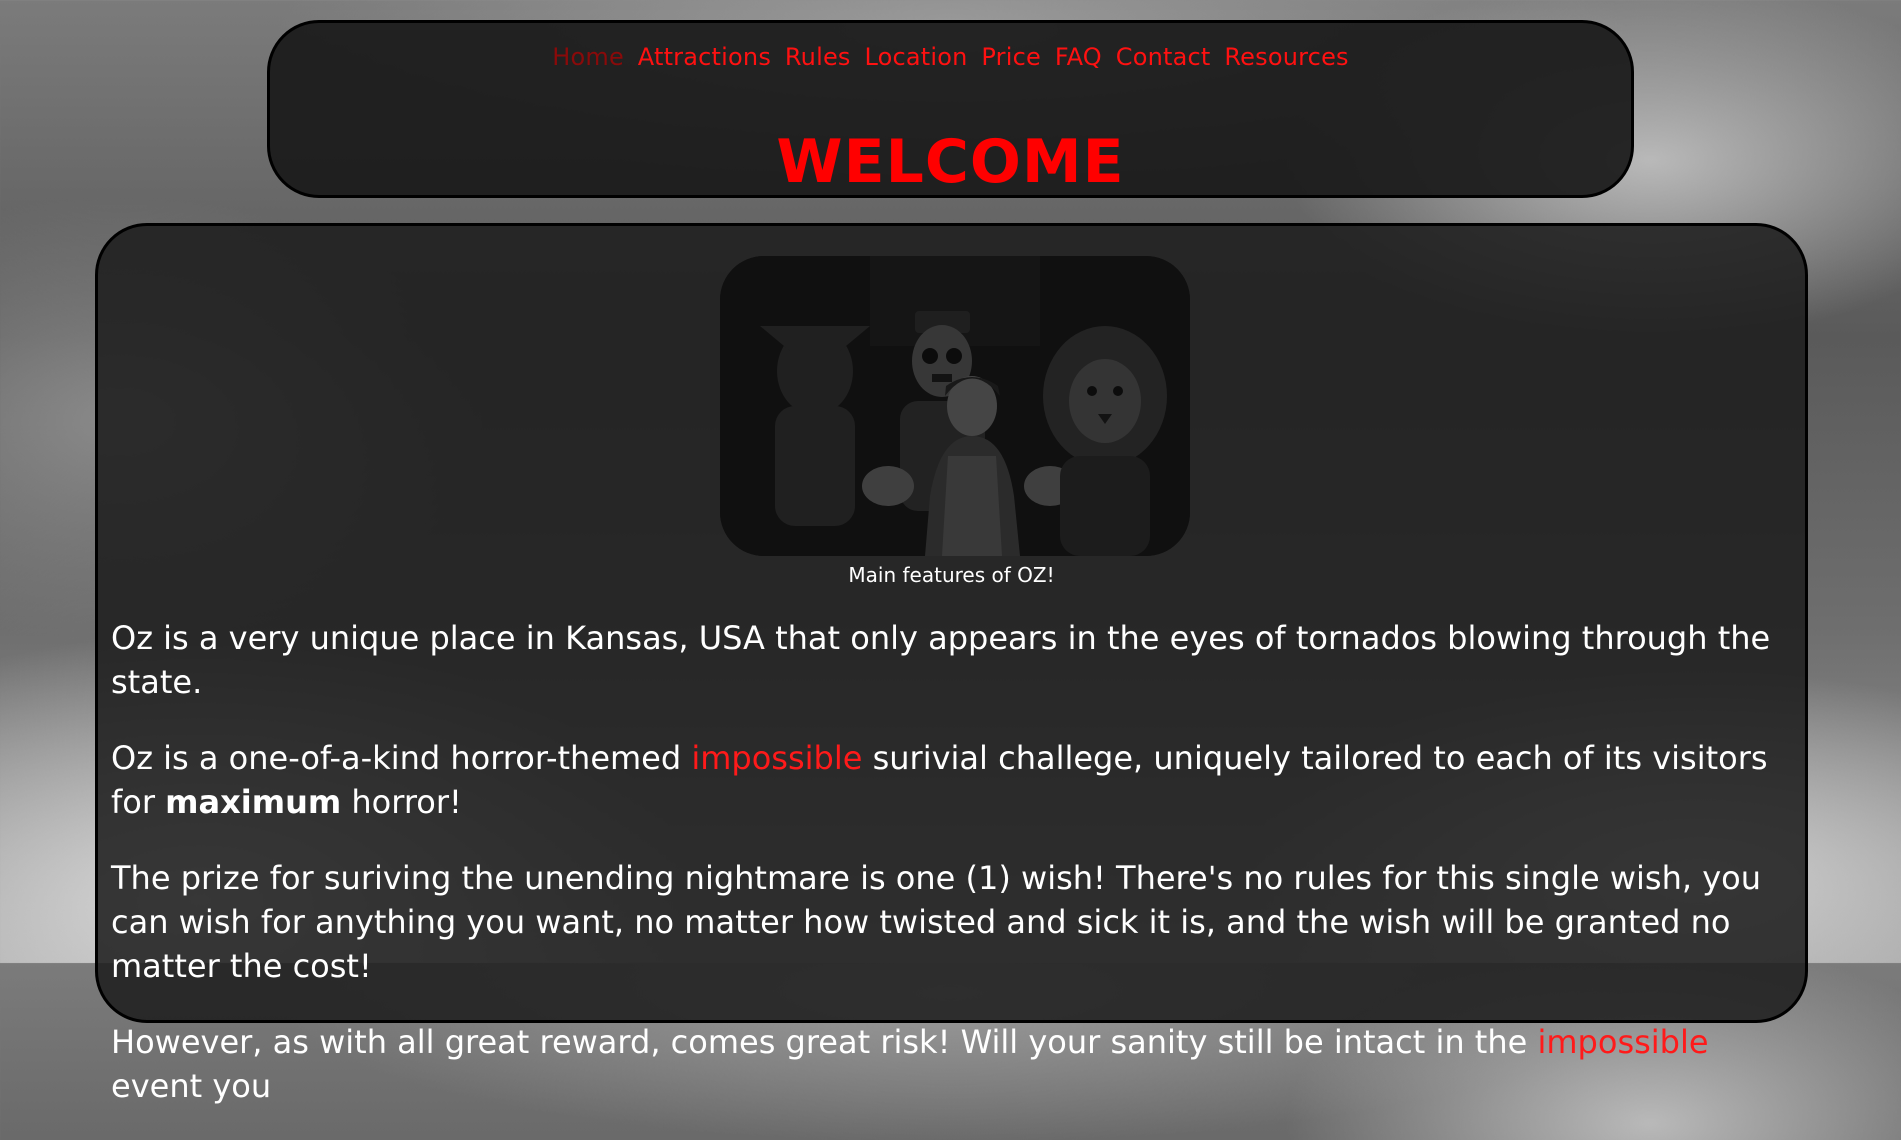  What do you see at coordinates (253, 802) in the screenshot?
I see `maximum-bold: maximum` at bounding box center [253, 802].